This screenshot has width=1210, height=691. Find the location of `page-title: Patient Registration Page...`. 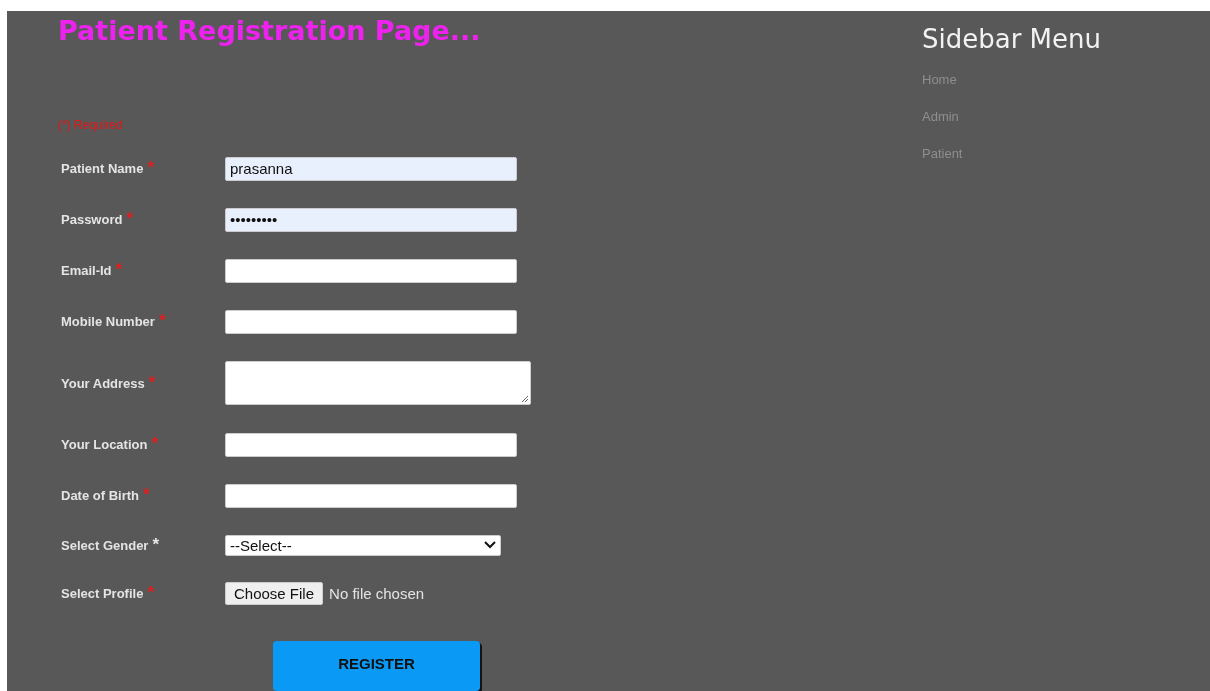

page-title: Patient Registration Page... is located at coordinates (269, 30).